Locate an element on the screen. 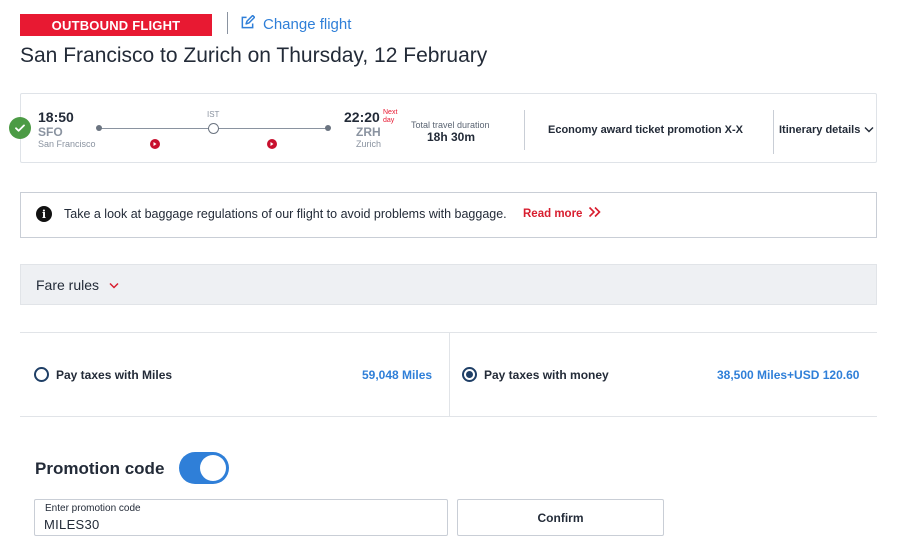 The height and width of the screenshot is (554, 900). arrival-city: Zurich is located at coordinates (369, 144).